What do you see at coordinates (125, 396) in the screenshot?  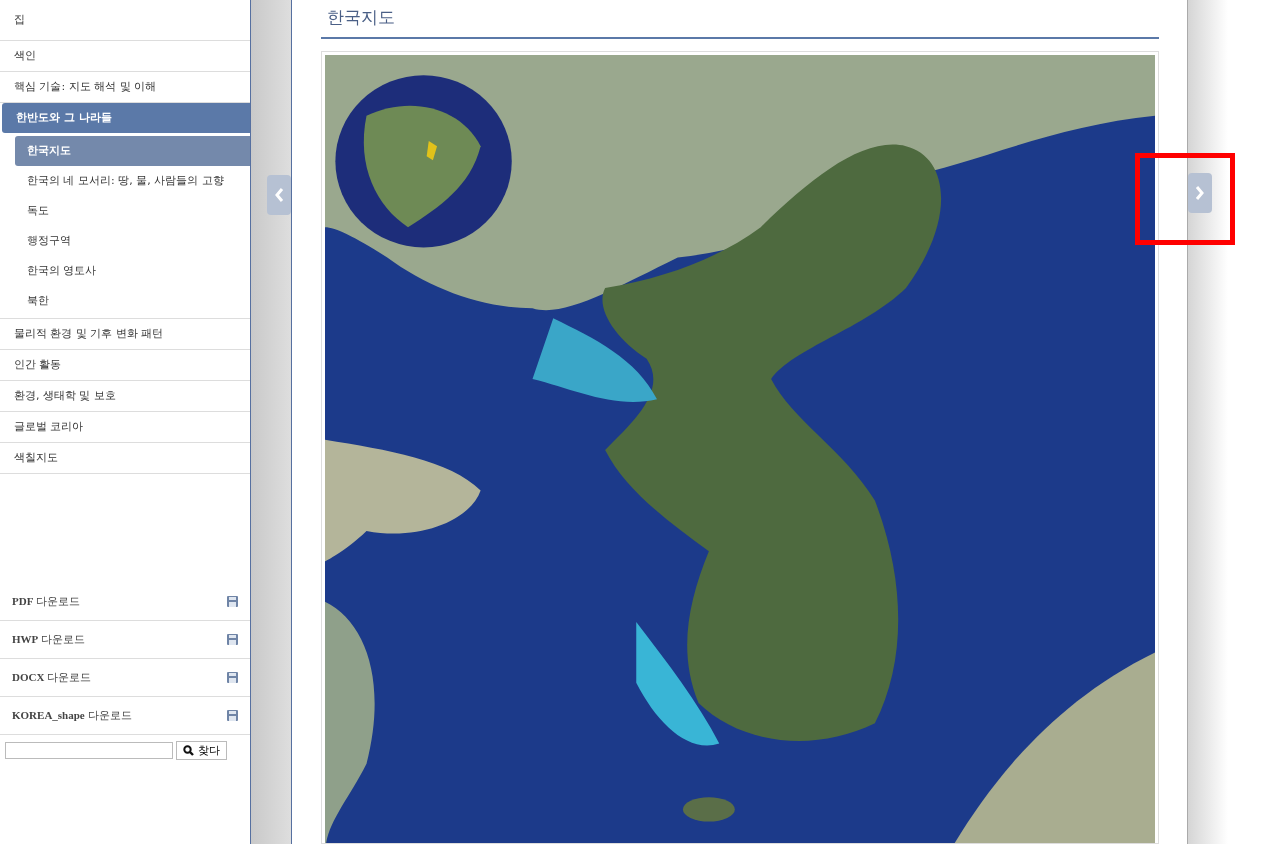 I see `nav-item: 환경, 생태학 및 보호` at bounding box center [125, 396].